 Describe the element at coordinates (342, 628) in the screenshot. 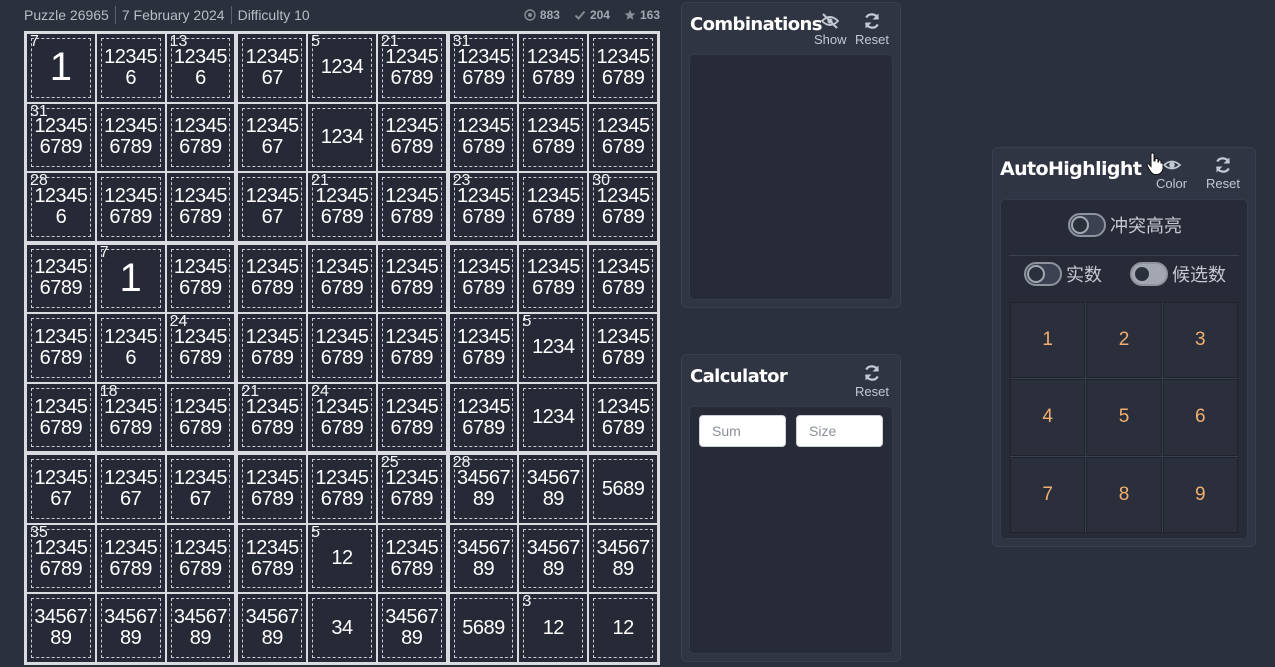

I see `grid-cell: 34` at that location.